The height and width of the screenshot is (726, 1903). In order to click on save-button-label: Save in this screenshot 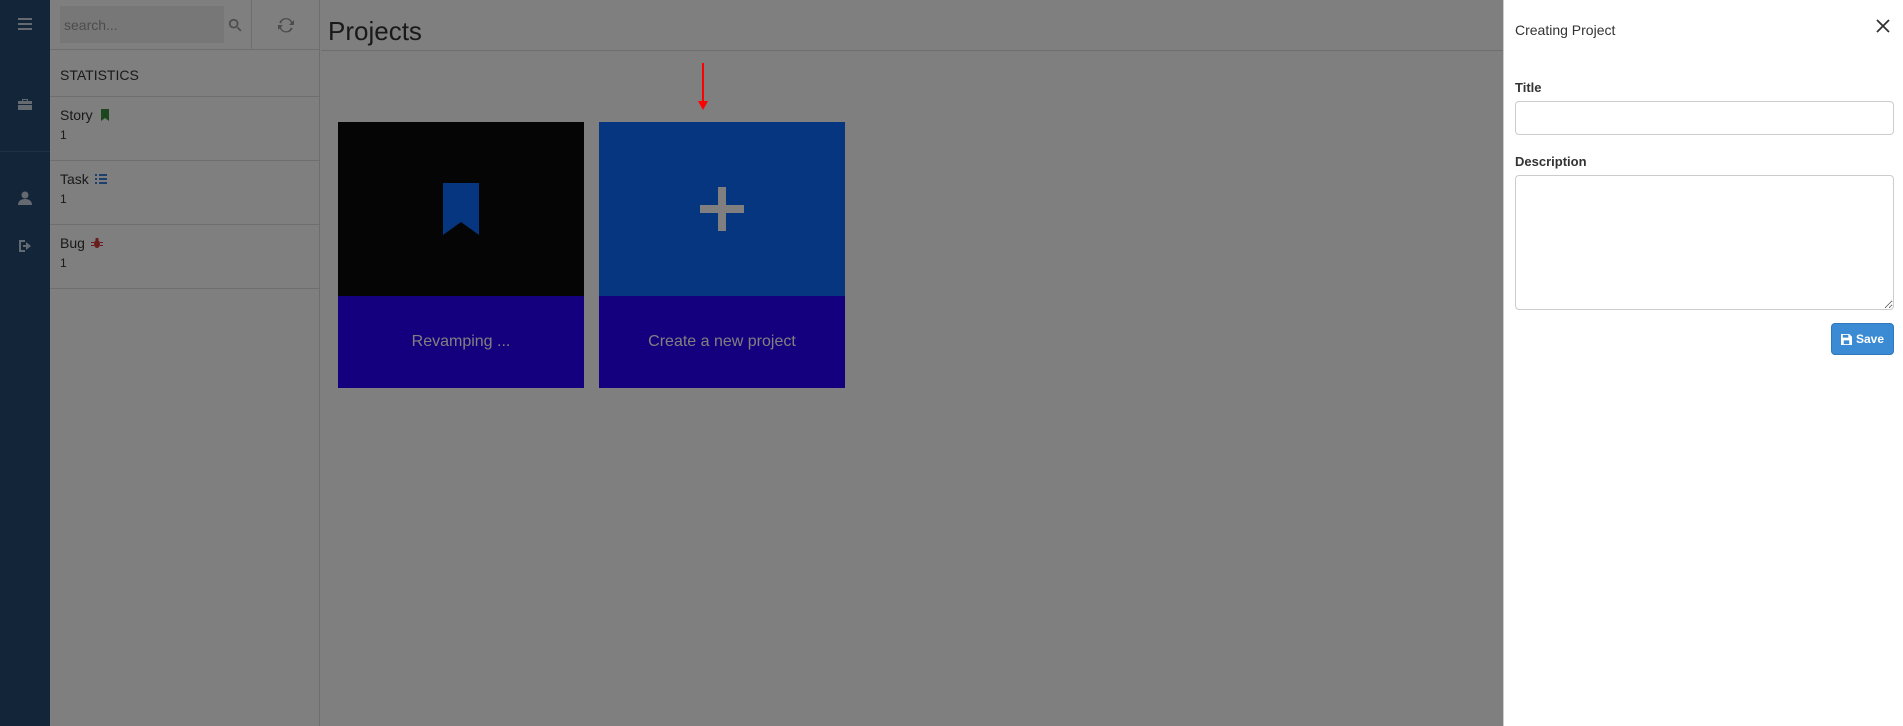, I will do `click(1870, 339)`.